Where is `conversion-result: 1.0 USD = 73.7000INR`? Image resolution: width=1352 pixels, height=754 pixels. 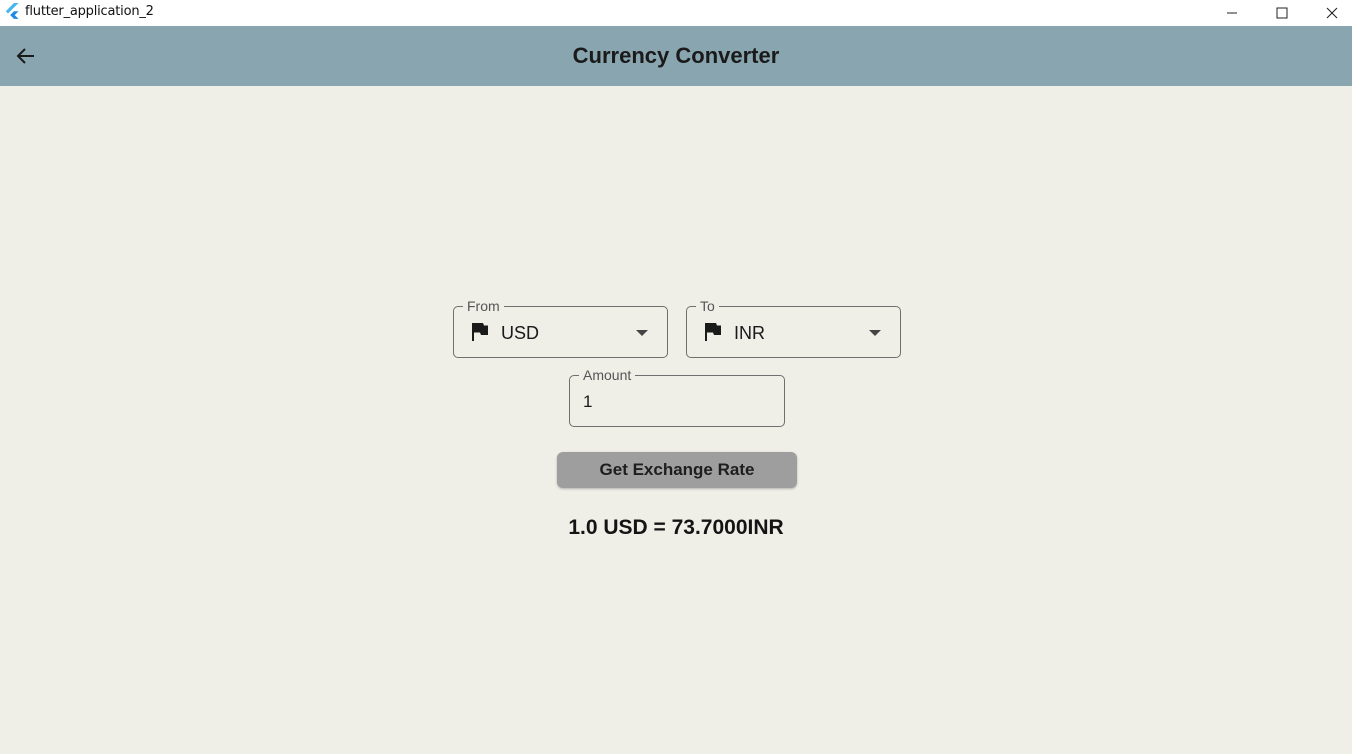
conversion-result: 1.0 USD = 73.7000INR is located at coordinates (676, 527).